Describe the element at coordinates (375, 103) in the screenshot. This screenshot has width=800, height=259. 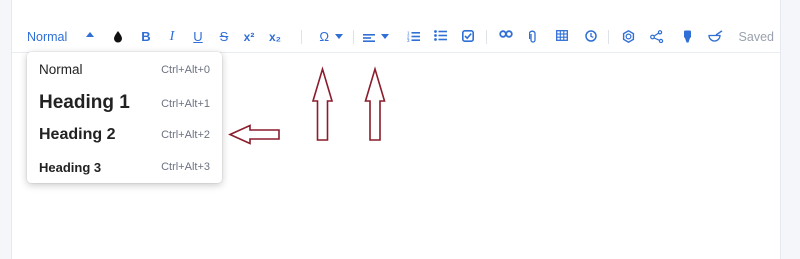
I see `annotation-arrow-up-align` at that location.